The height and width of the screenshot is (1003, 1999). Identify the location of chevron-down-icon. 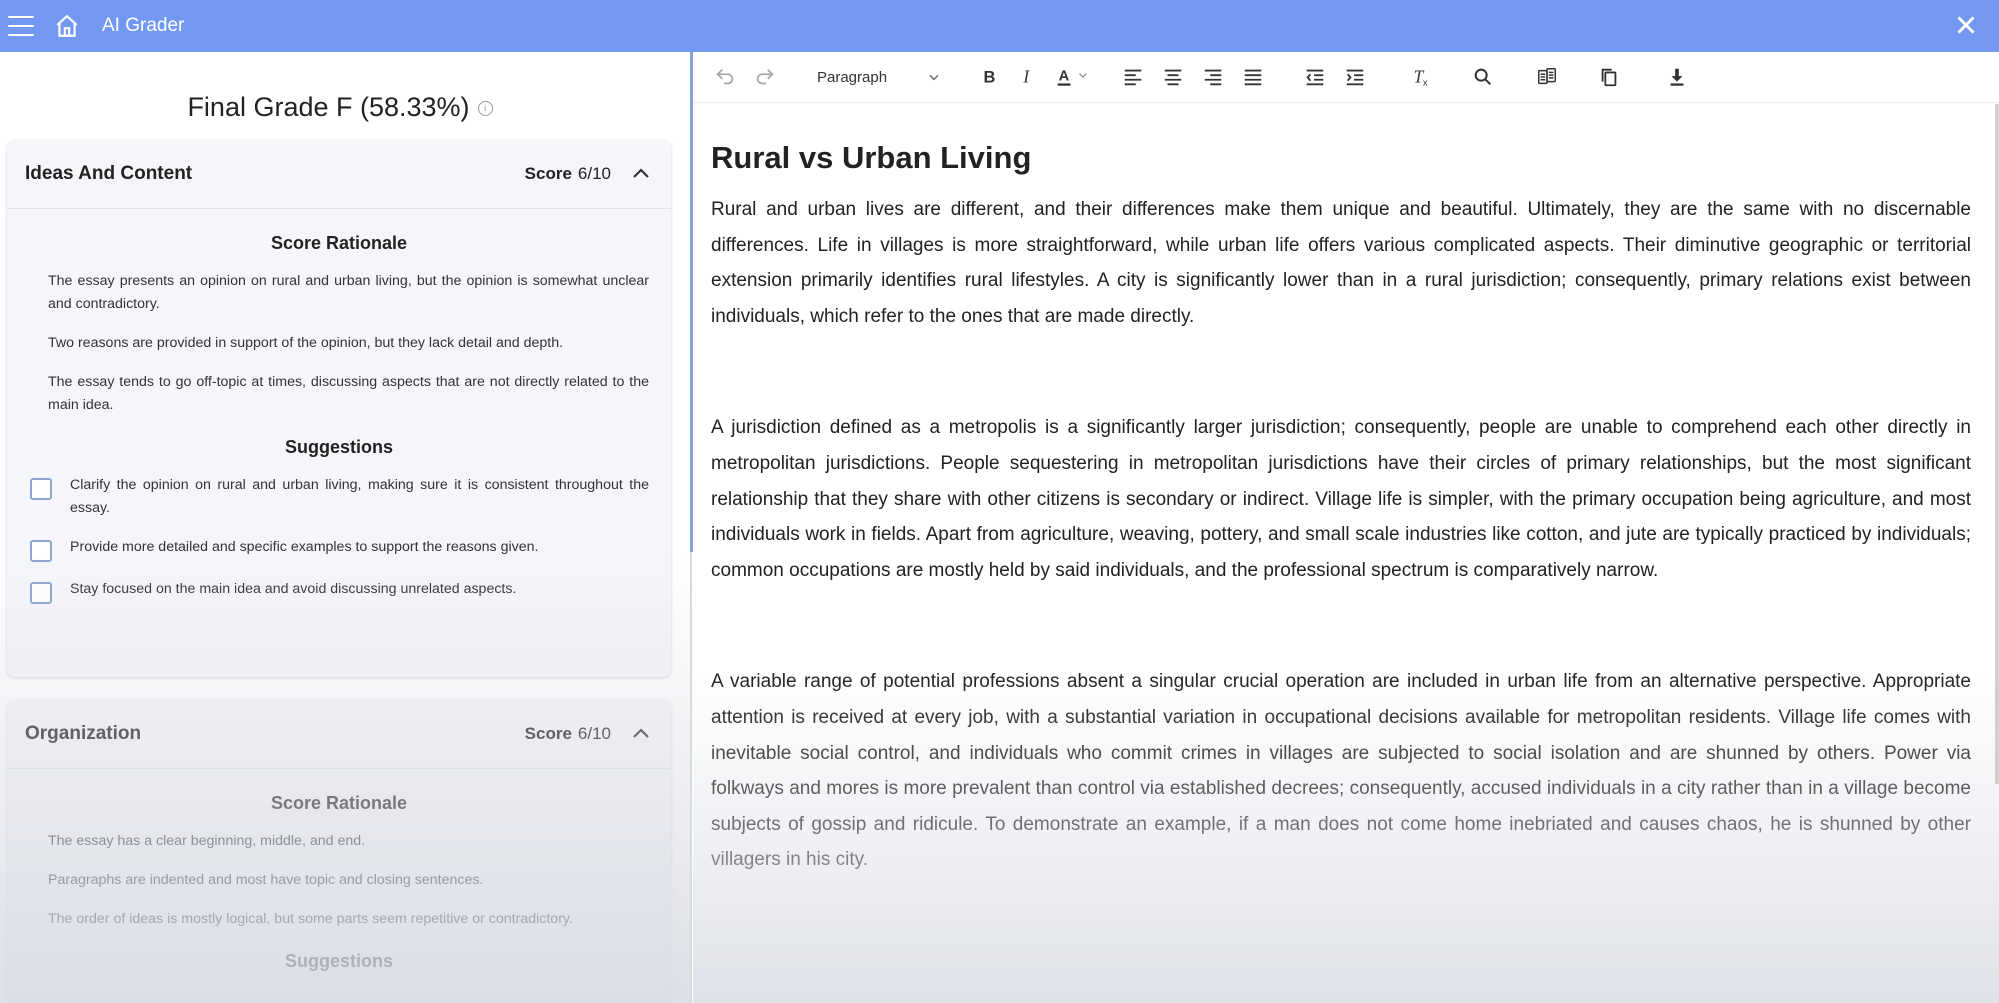
(934, 77).